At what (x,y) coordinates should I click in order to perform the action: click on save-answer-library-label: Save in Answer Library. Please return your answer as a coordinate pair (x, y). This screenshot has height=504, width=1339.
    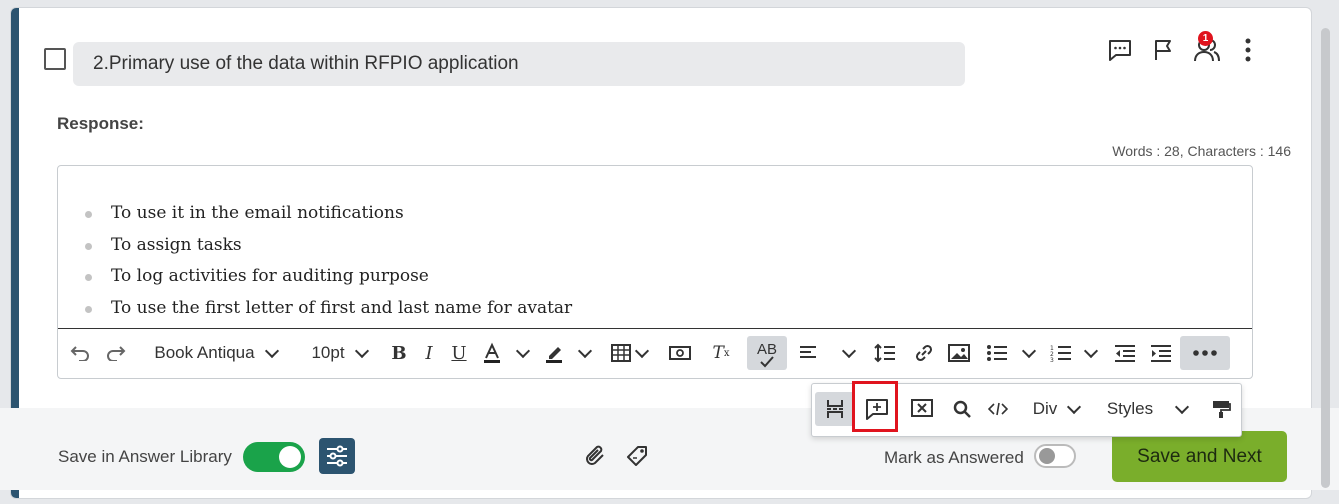
    Looking at the image, I should click on (145, 456).